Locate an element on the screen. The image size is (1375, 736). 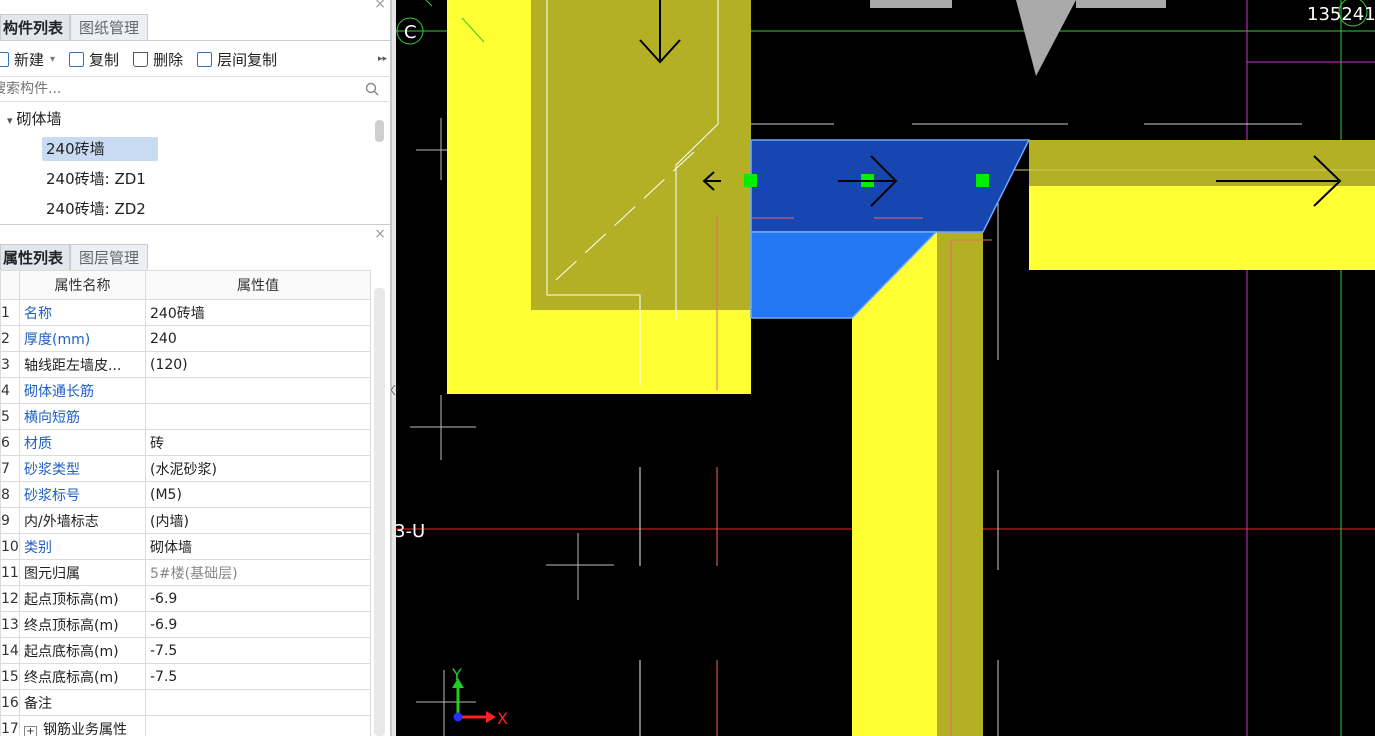
property-name: 厚度(mm) is located at coordinates (82, 338).